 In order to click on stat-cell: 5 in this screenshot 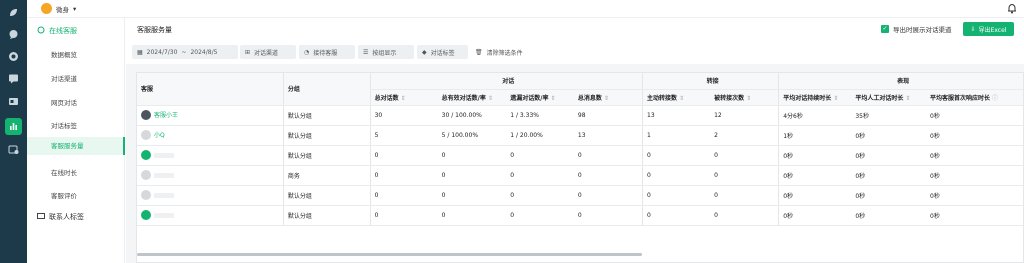, I will do `click(403, 135)`.